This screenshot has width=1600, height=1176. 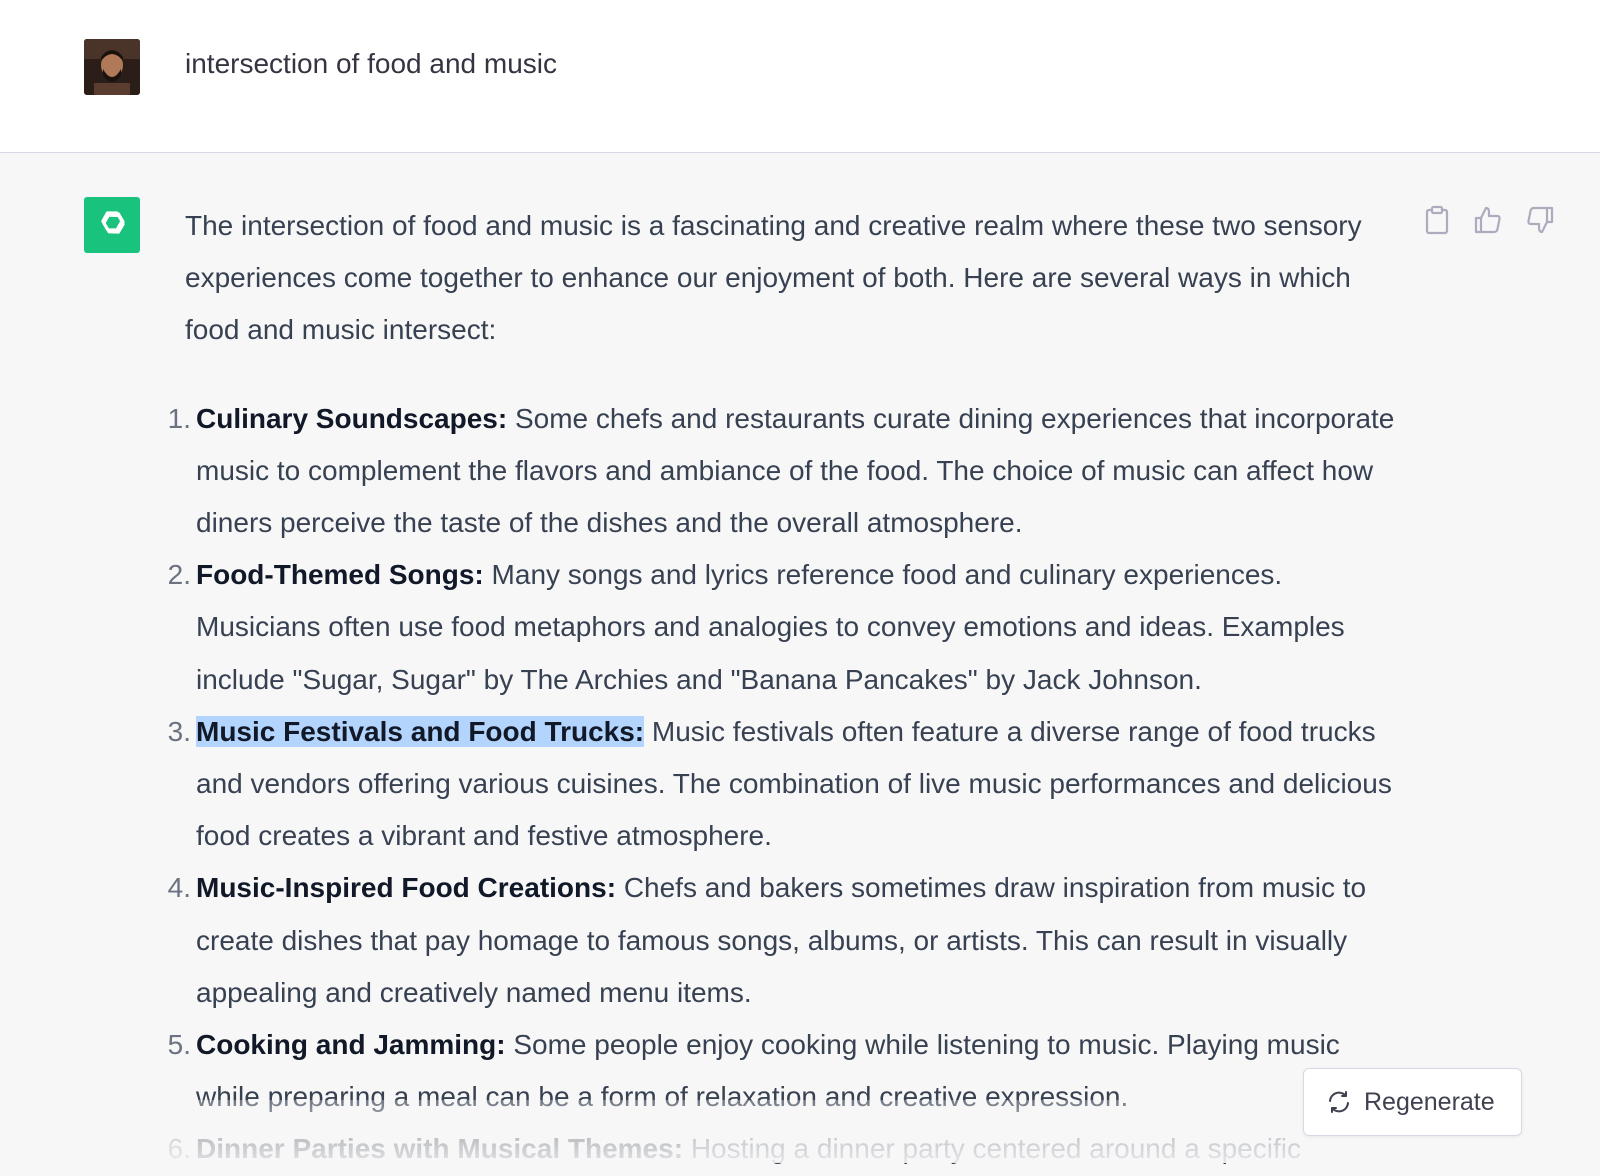 I want to click on message-actions, so click(x=1500, y=220).